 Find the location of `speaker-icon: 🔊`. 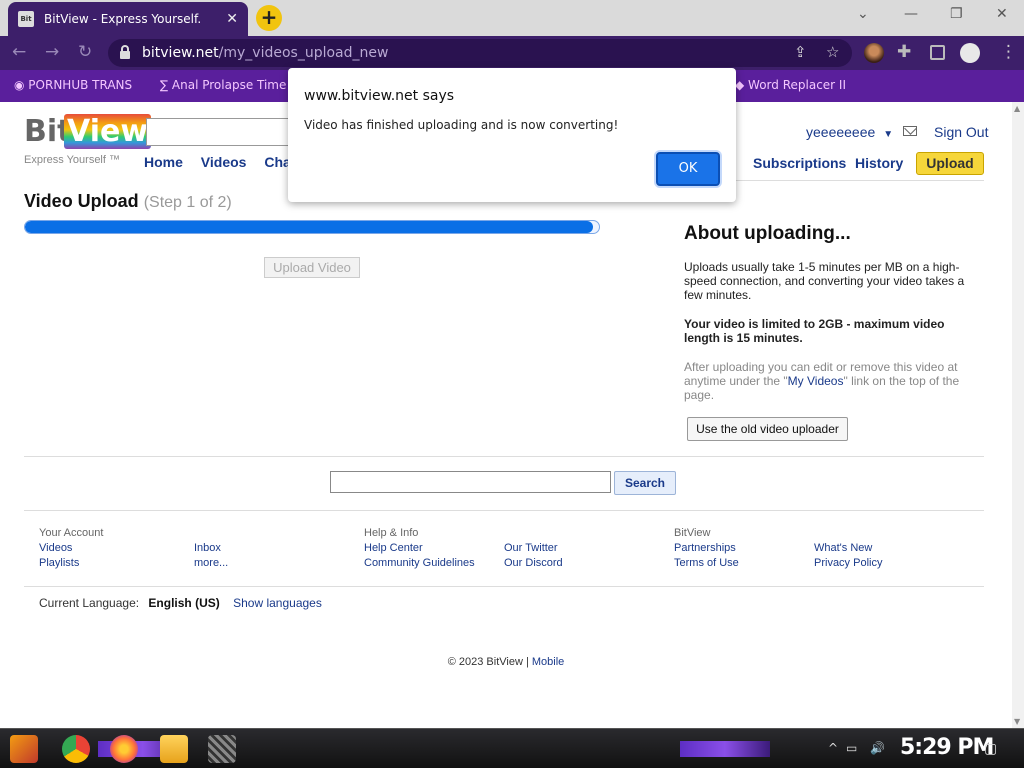

speaker-icon: 🔊 is located at coordinates (877, 748).